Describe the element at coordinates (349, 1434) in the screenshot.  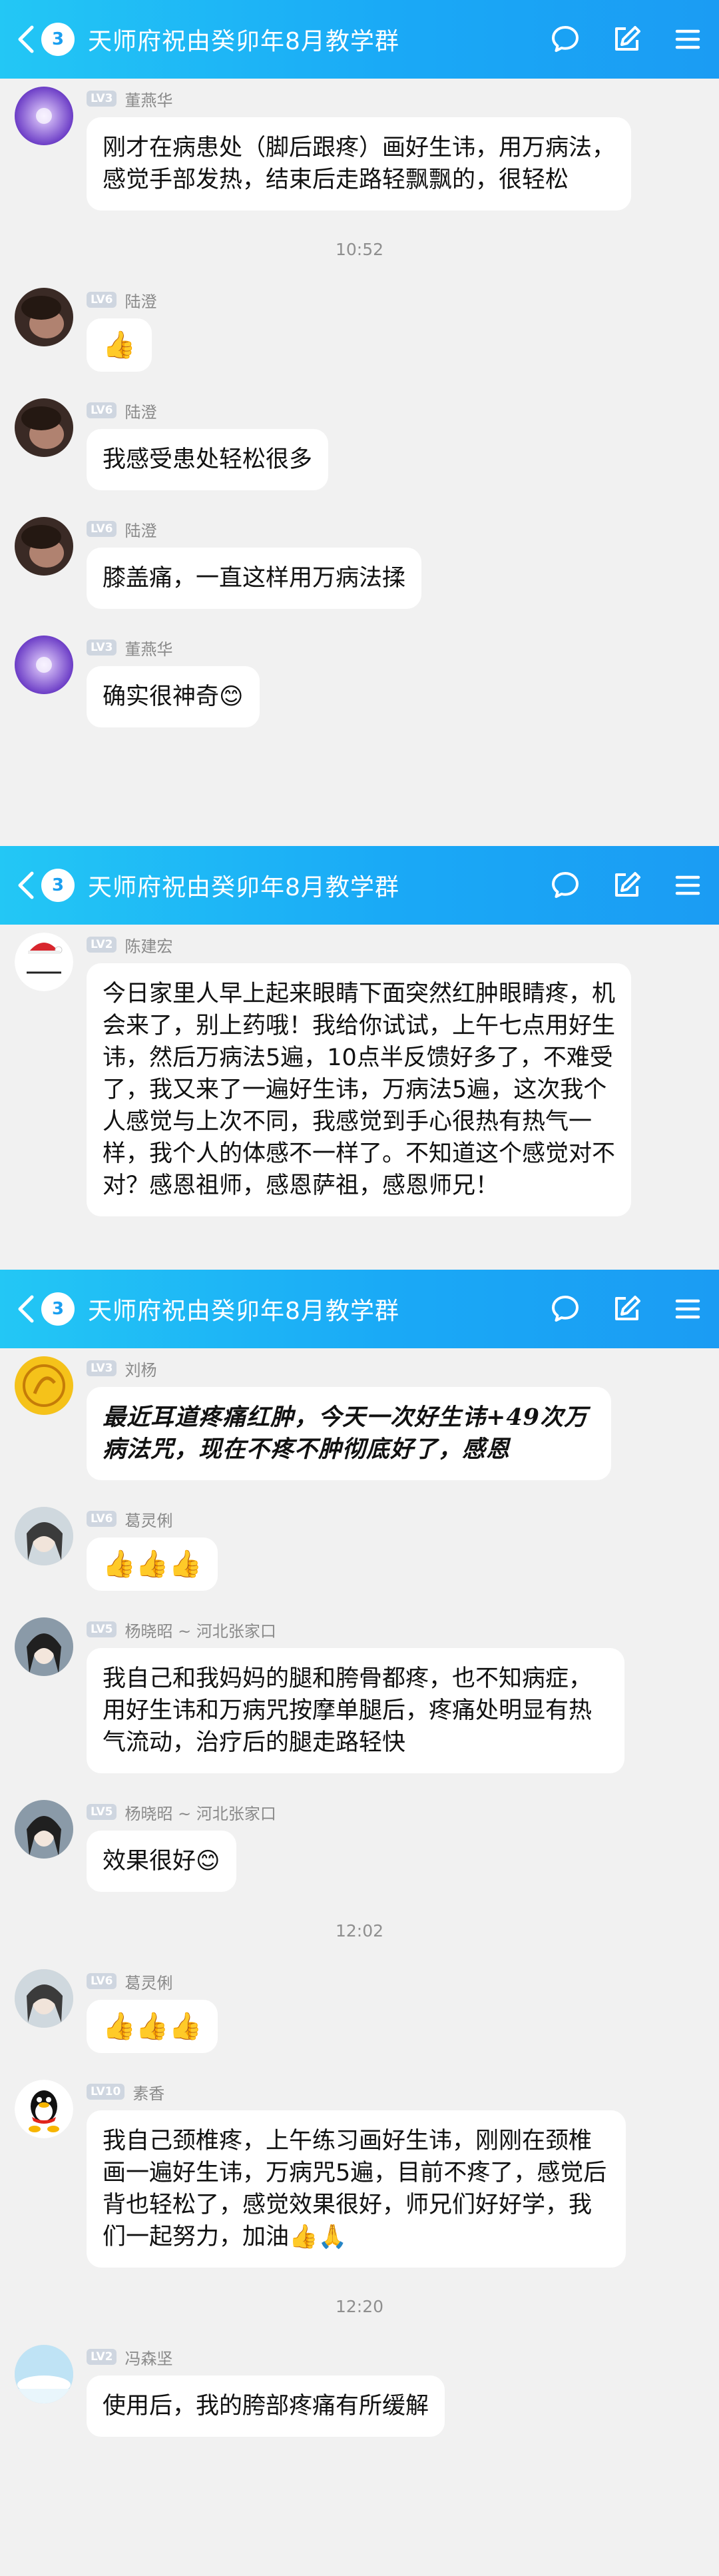
I see `message-bubble: 最近耳道疼痛红肿，今天一次好生讳+49次万病法咒，现在不疼不肿彻底好了，感恩` at that location.